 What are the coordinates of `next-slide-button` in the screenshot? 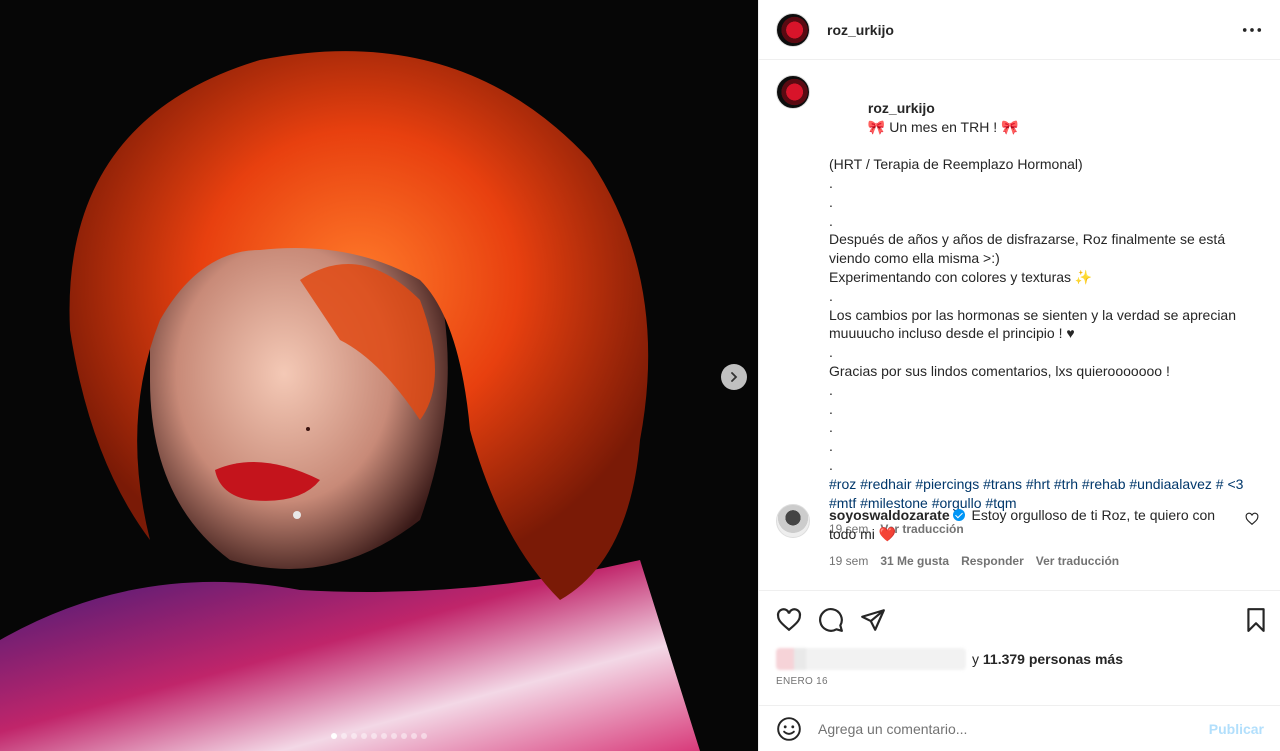 It's located at (734, 377).